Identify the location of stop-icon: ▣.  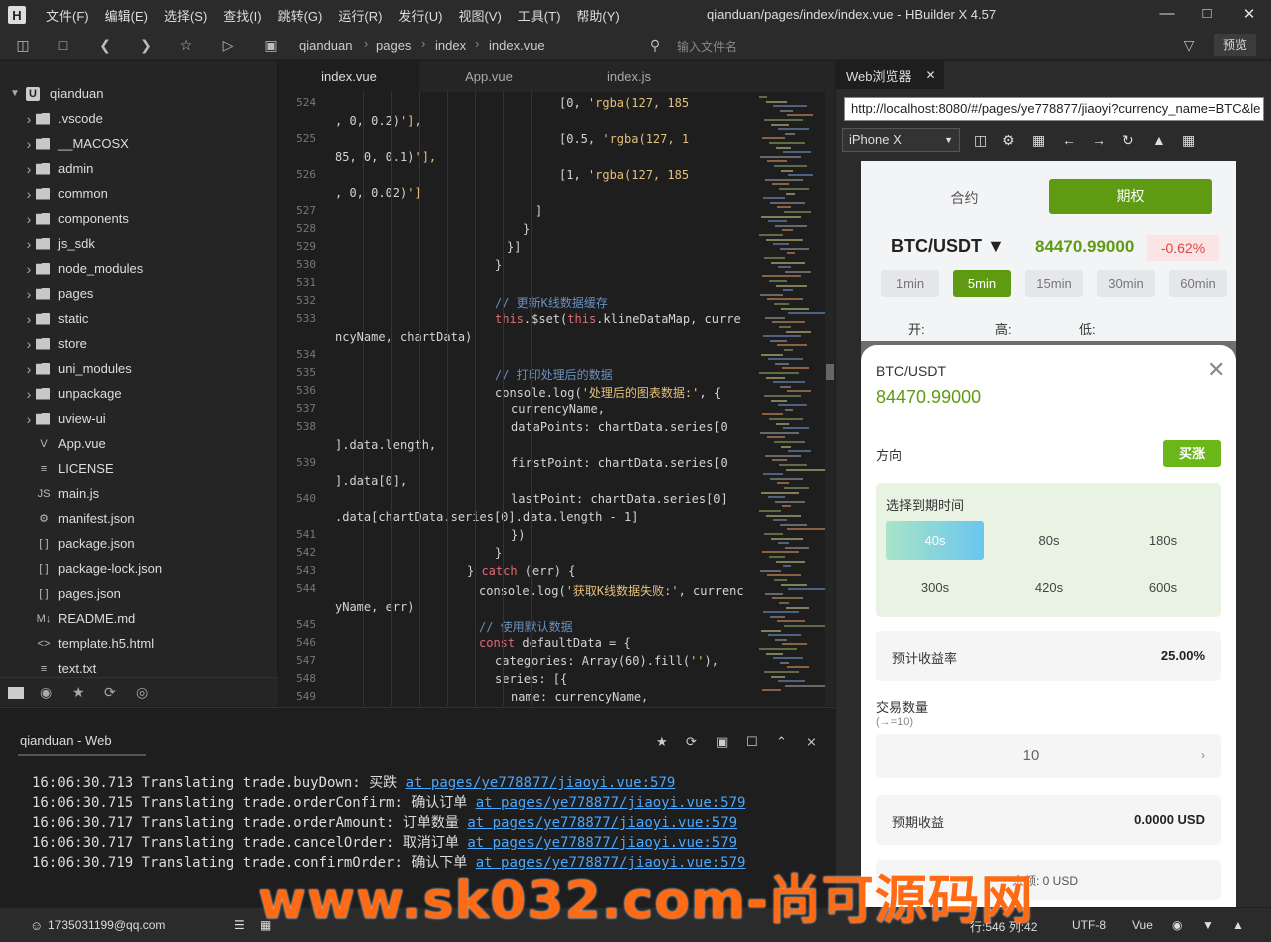
(722, 742).